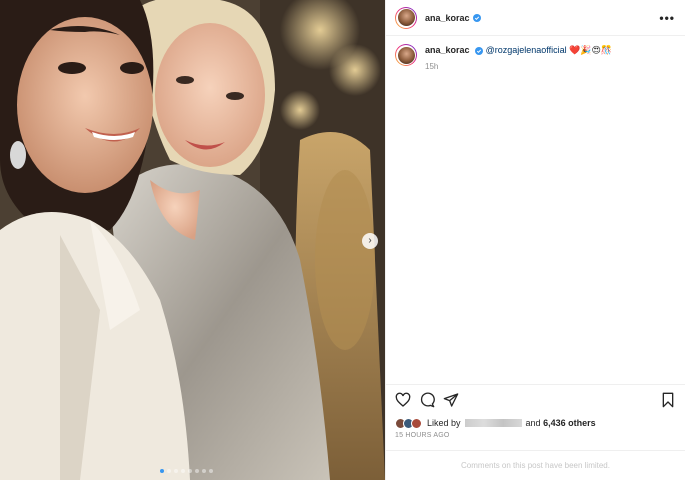 The height and width of the screenshot is (480, 685). Describe the element at coordinates (422, 435) in the screenshot. I see `post-timestamp: 15 HOURS AGO` at that location.